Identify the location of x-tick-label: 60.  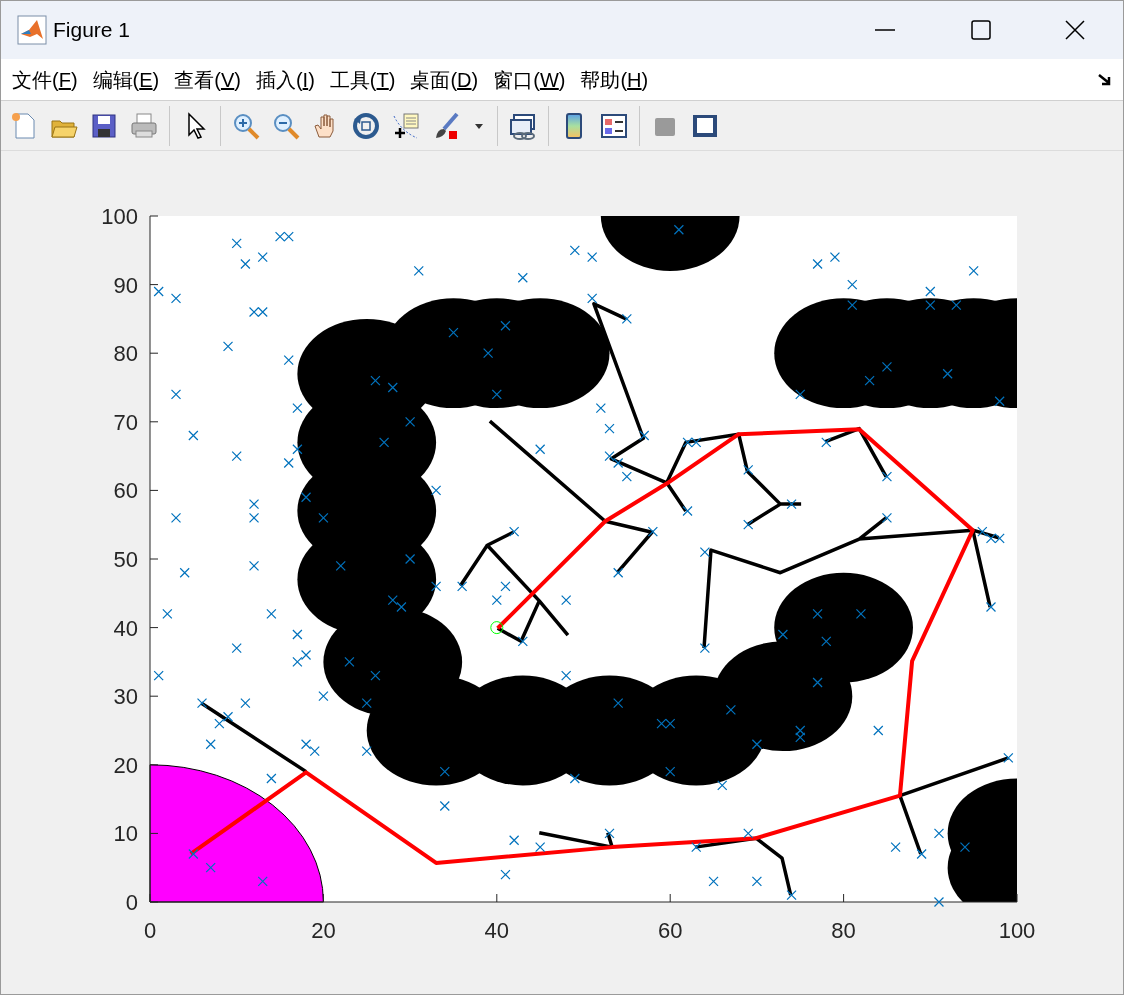
(670, 930).